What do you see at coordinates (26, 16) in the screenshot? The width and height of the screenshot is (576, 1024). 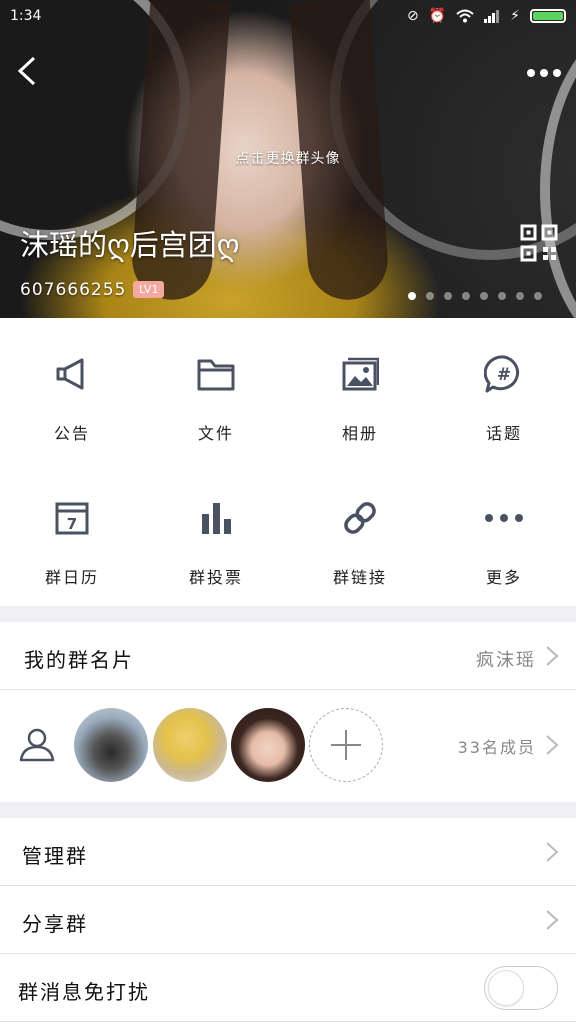 I see `status-time: 1:34` at bounding box center [26, 16].